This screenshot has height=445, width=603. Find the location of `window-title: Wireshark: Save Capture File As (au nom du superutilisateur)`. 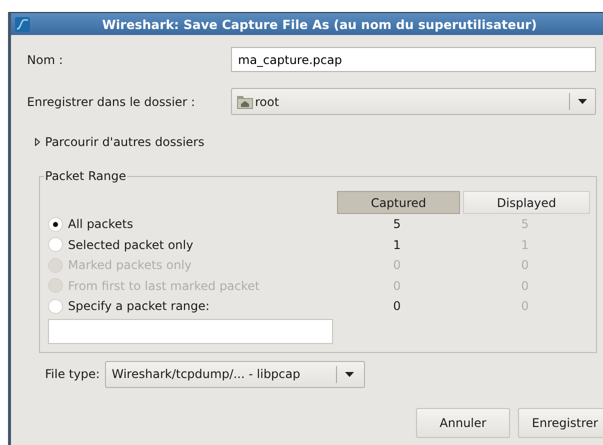

window-title: Wireshark: Save Capture File As (au nom du superutilisateur) is located at coordinates (319, 24).